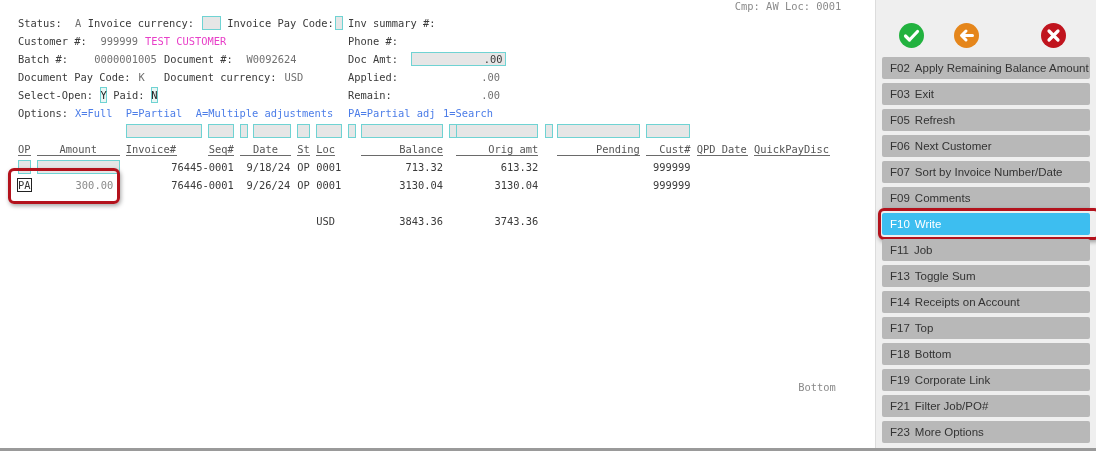 Image resolution: width=1096 pixels, height=451 pixels. What do you see at coordinates (202, 167) in the screenshot?
I see `invoice-cell: 76445-0001` at bounding box center [202, 167].